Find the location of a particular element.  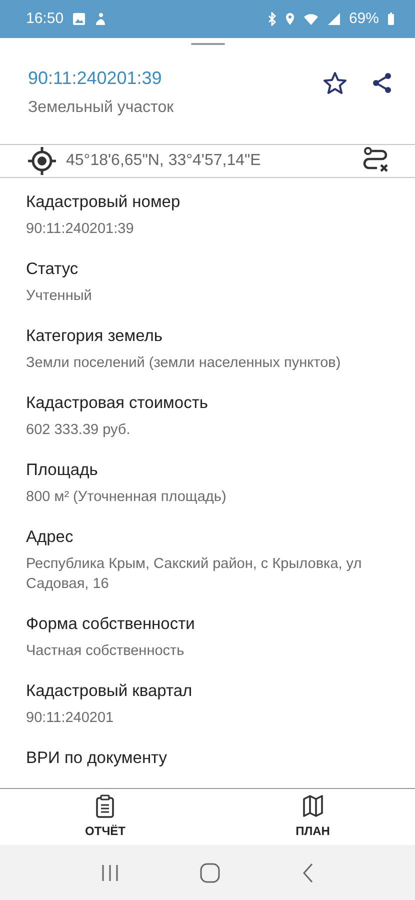

status-time: 16:50 is located at coordinates (45, 18).